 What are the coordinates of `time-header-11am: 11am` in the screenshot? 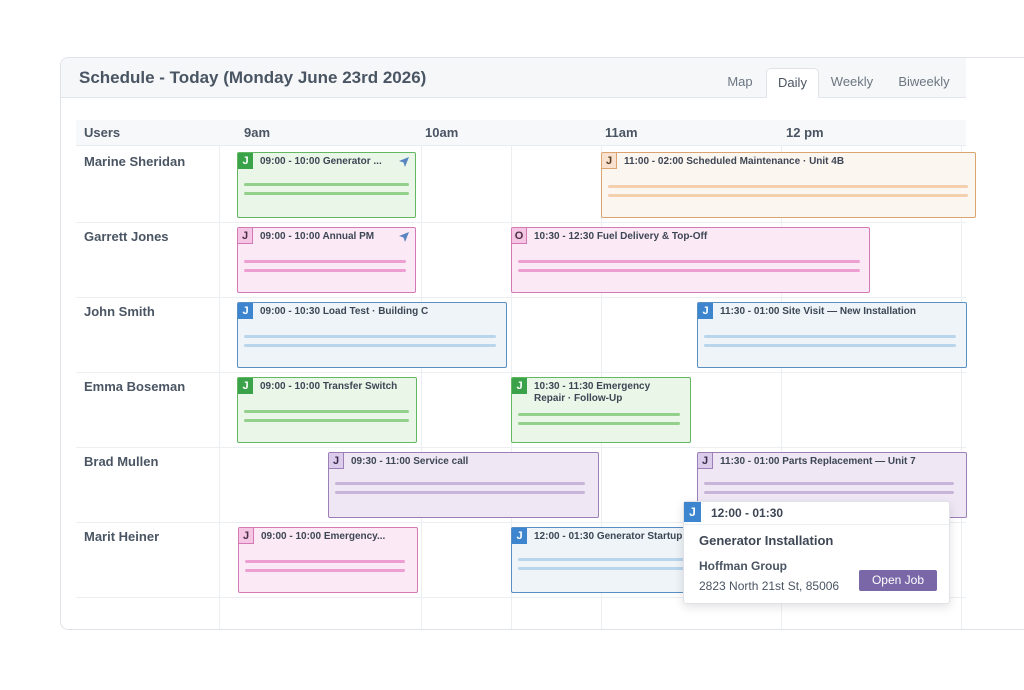 It's located at (621, 132).